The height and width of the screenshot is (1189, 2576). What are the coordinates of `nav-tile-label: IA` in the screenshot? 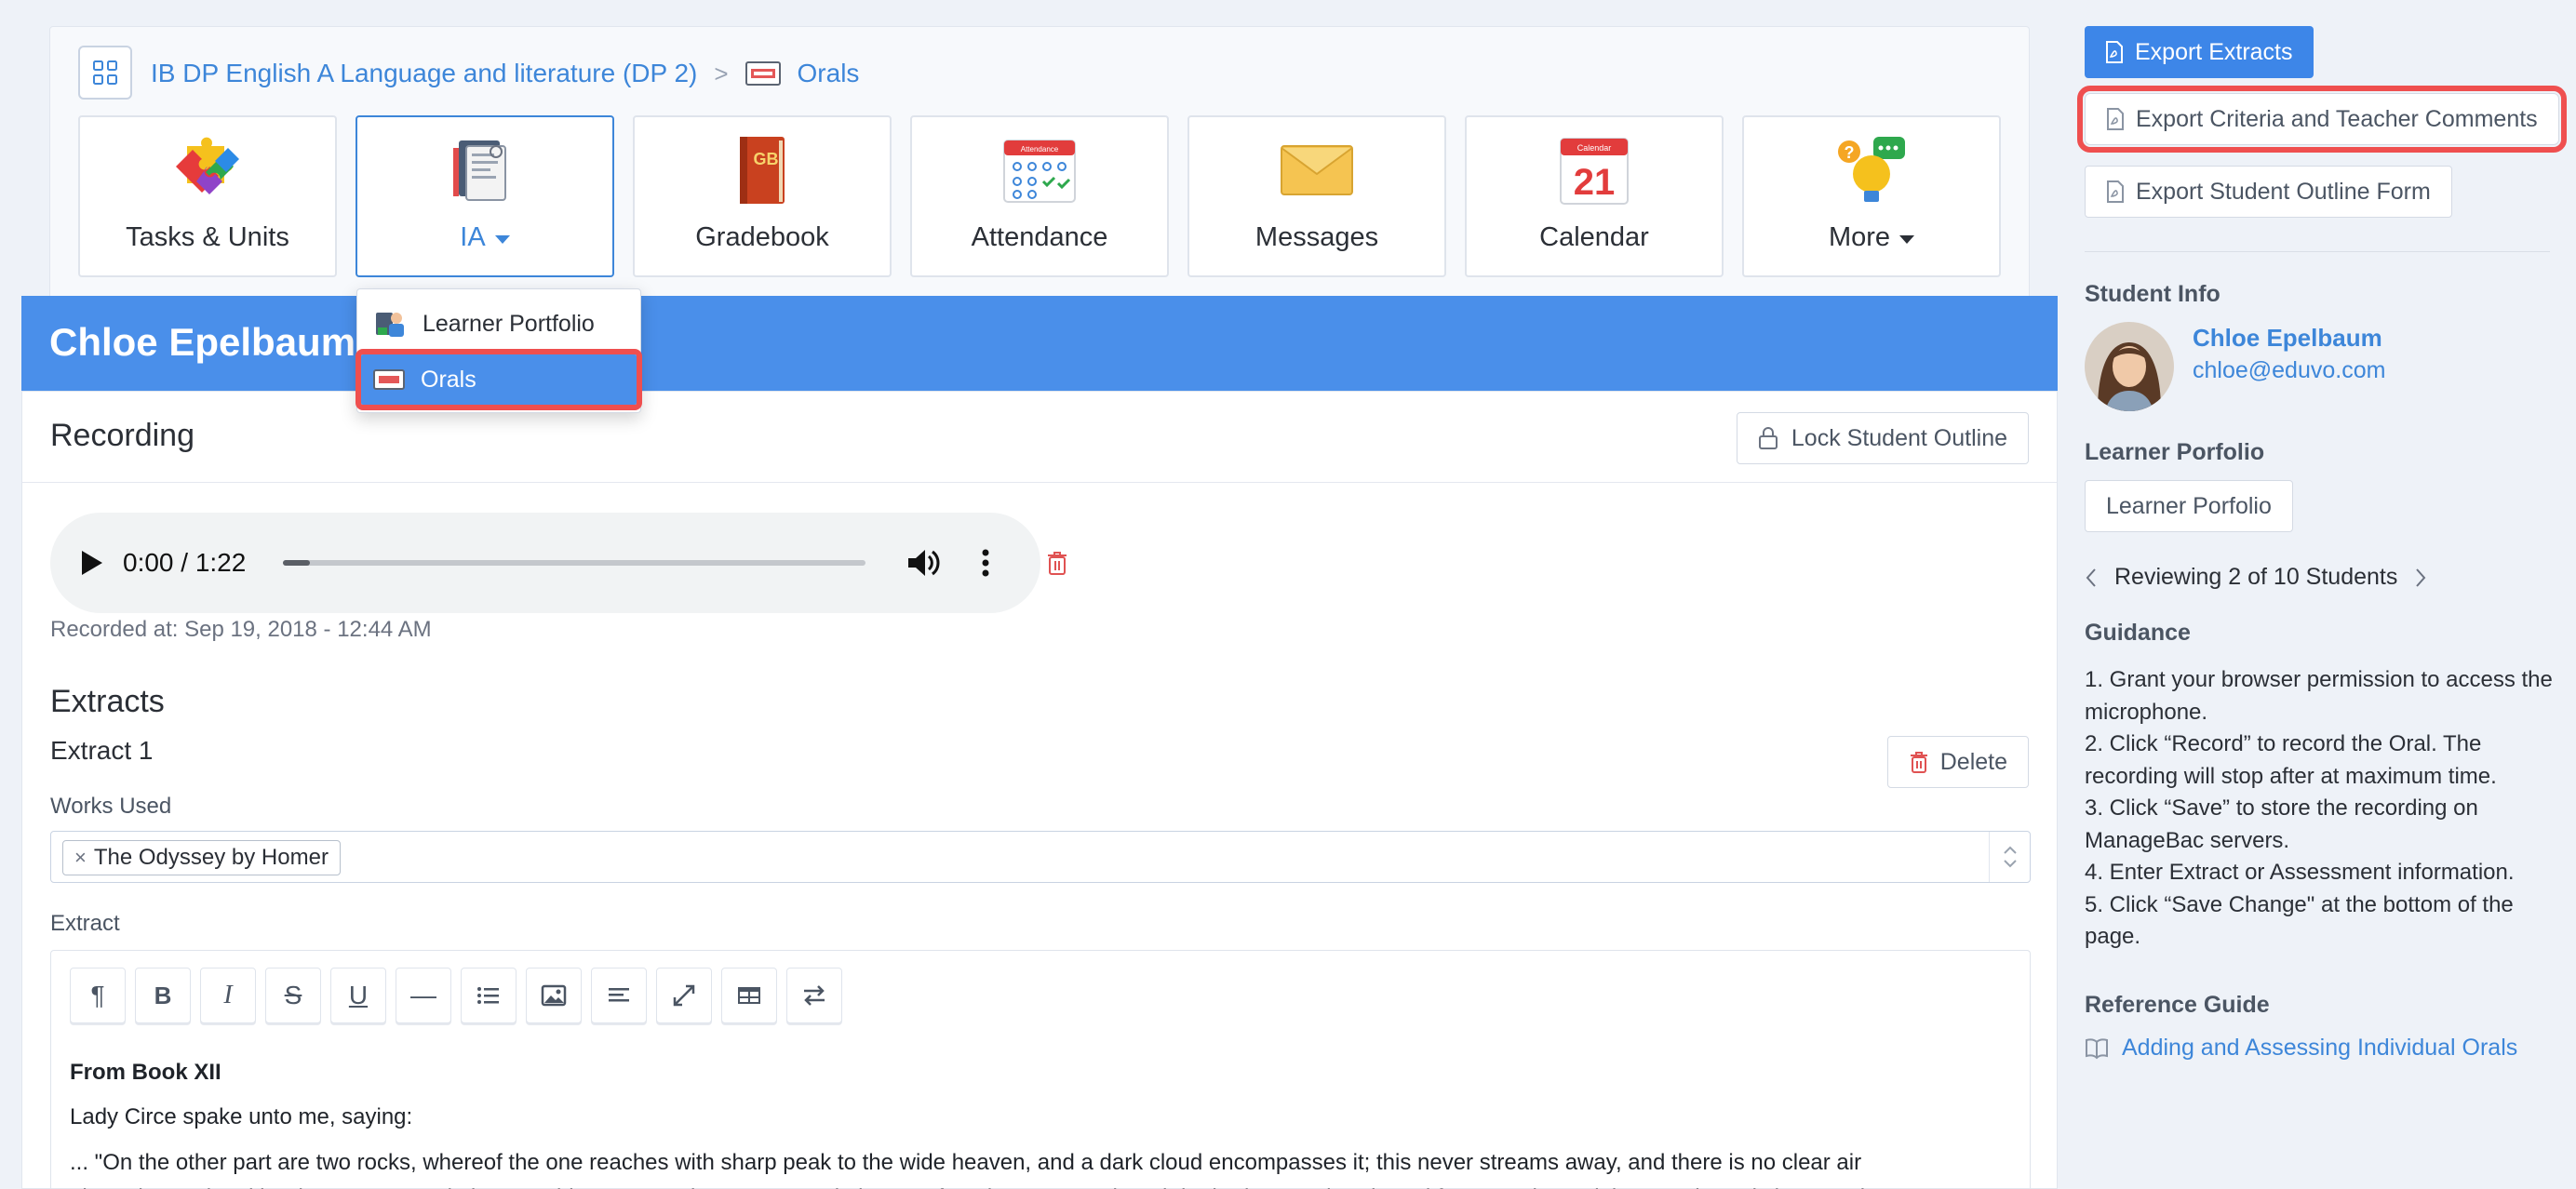 It's located at (485, 237).